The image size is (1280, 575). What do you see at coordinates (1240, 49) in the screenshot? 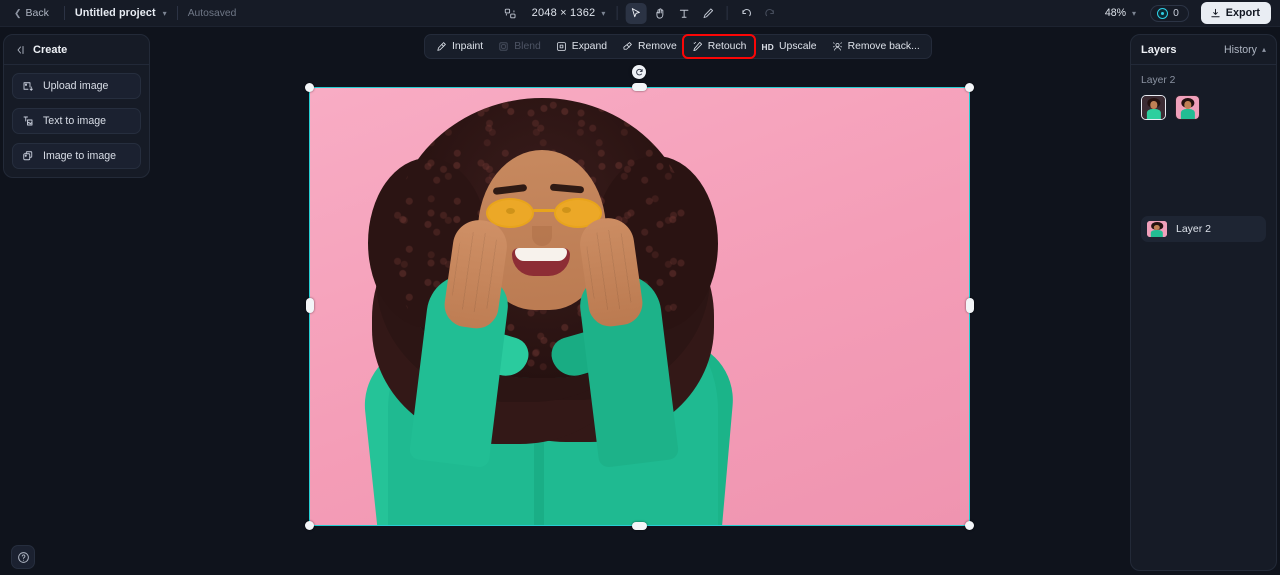
I see `history-label: History` at bounding box center [1240, 49].